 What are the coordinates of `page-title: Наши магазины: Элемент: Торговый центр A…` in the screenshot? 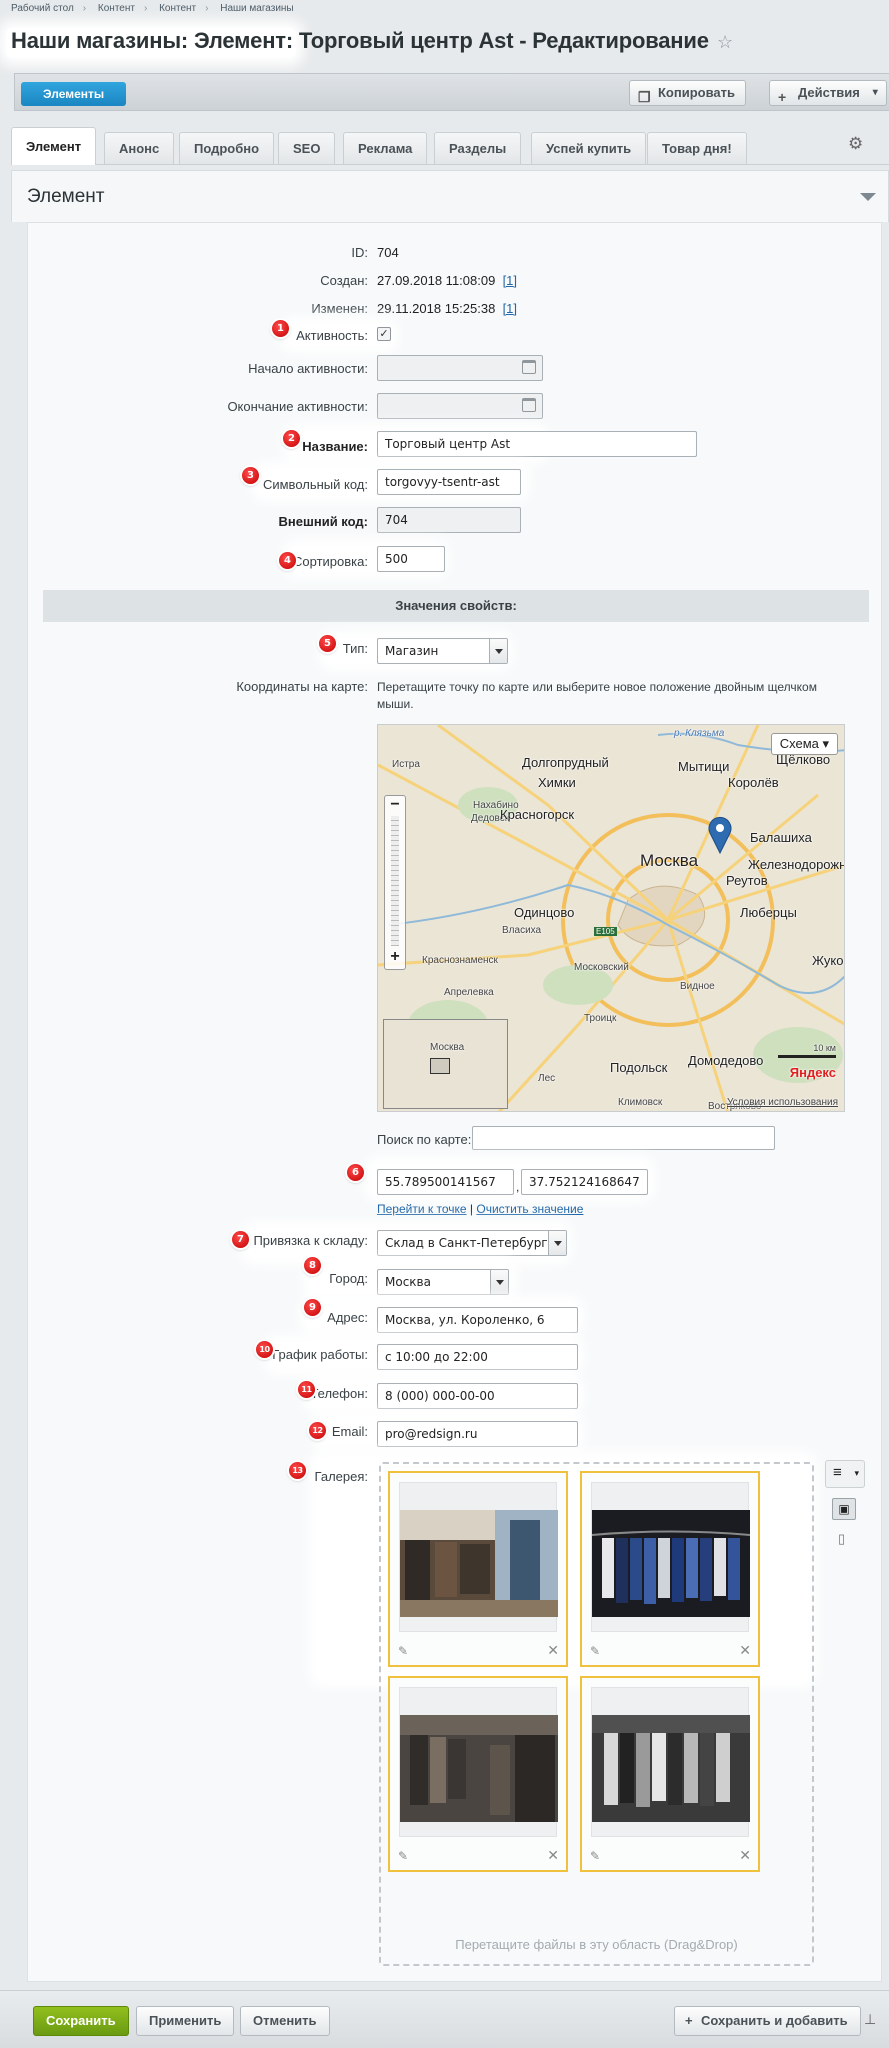 It's located at (360, 40).